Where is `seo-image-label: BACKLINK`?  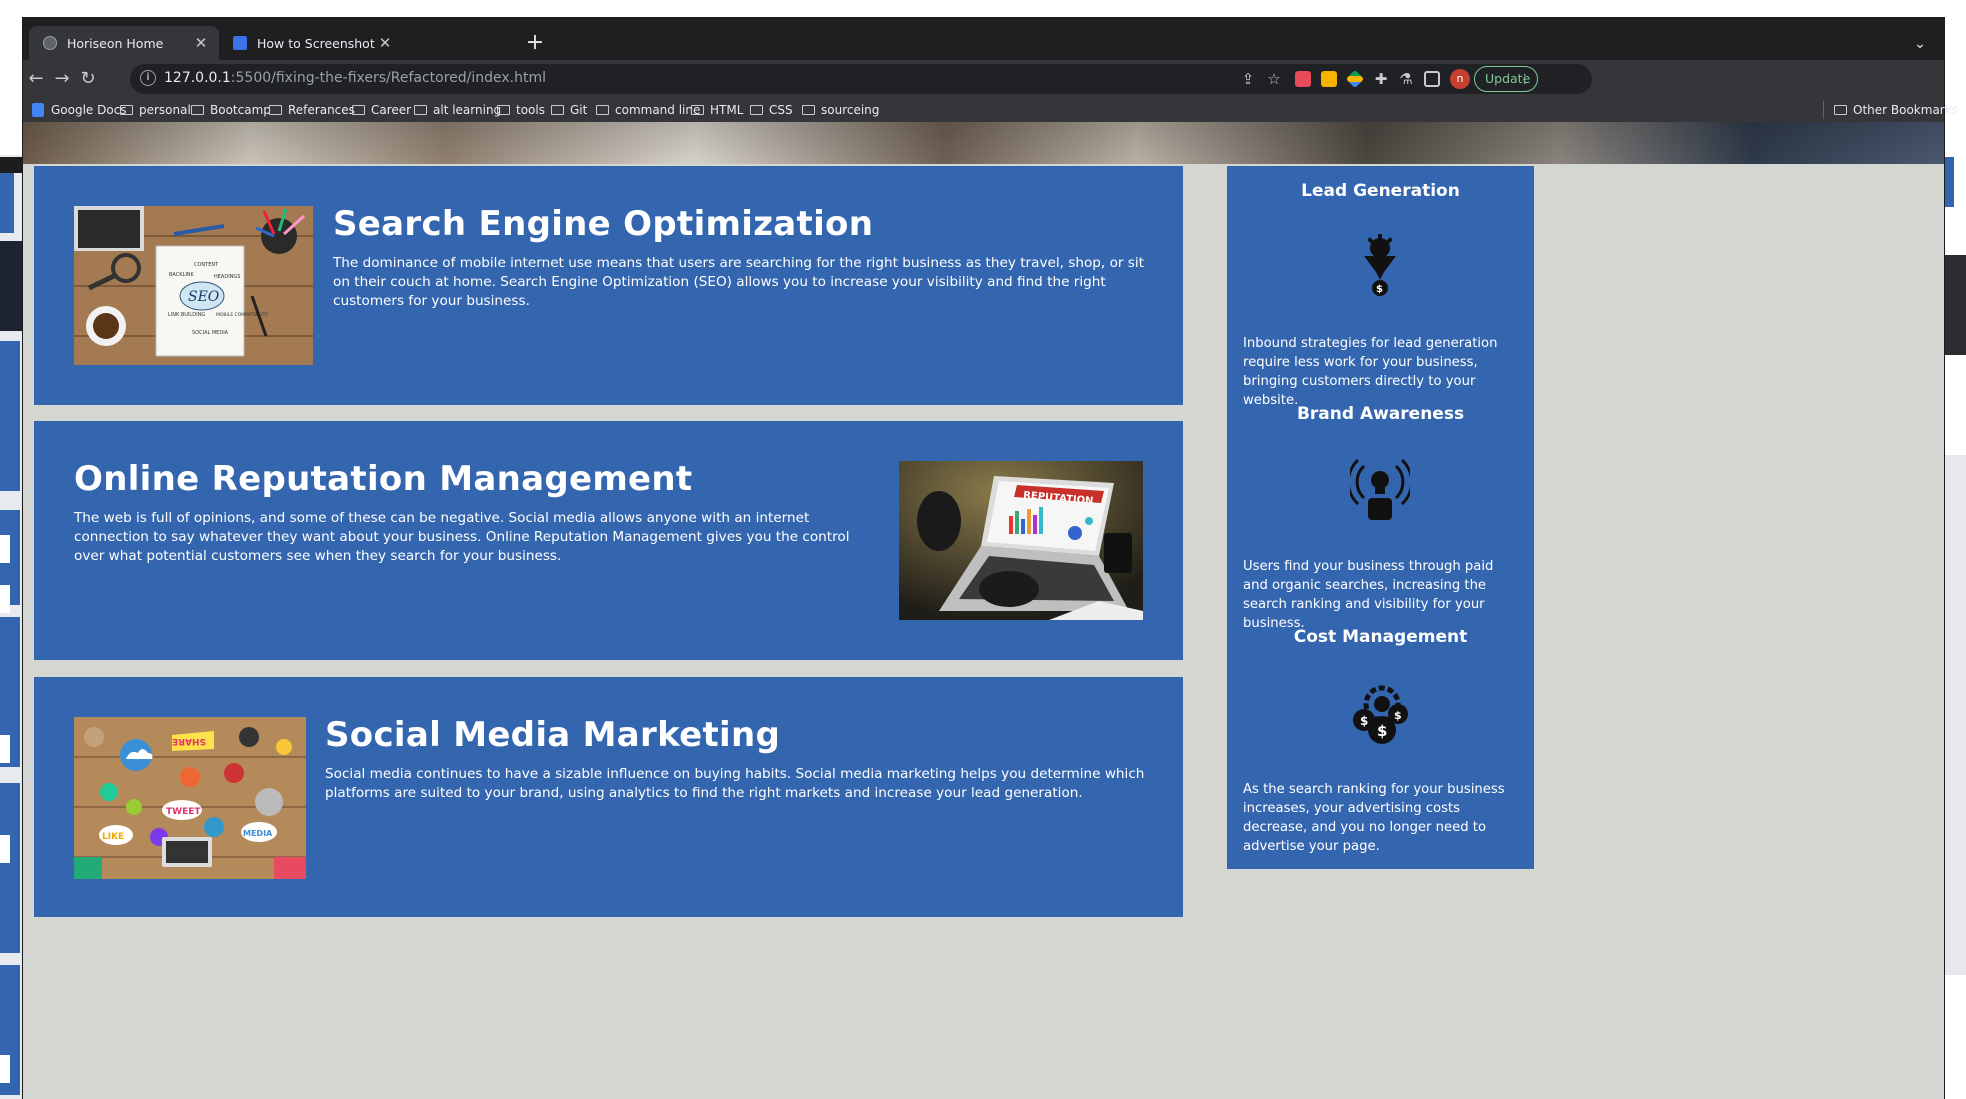
seo-image-label: BACKLINK is located at coordinates (182, 275).